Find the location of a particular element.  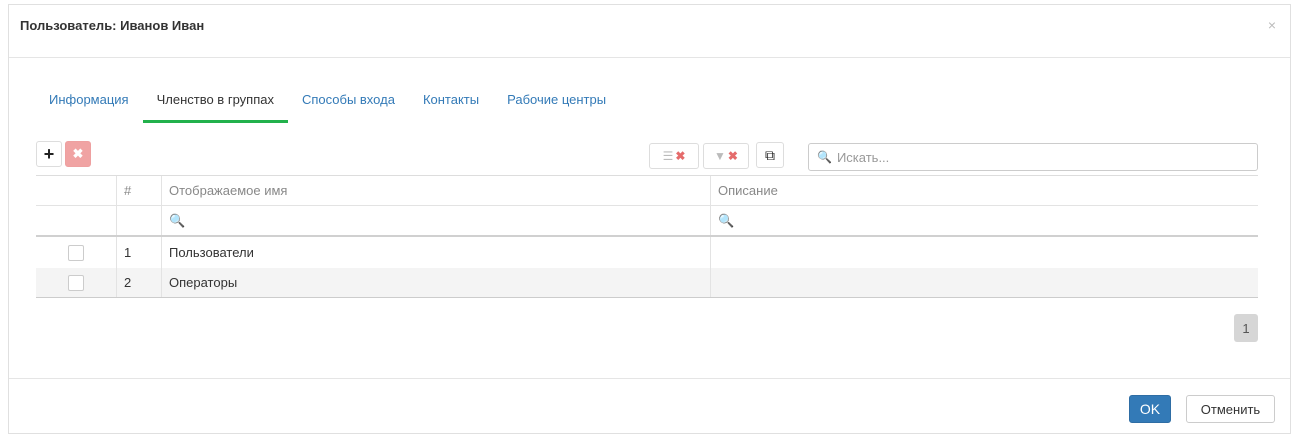

copy-button: ⧉ is located at coordinates (770, 155).